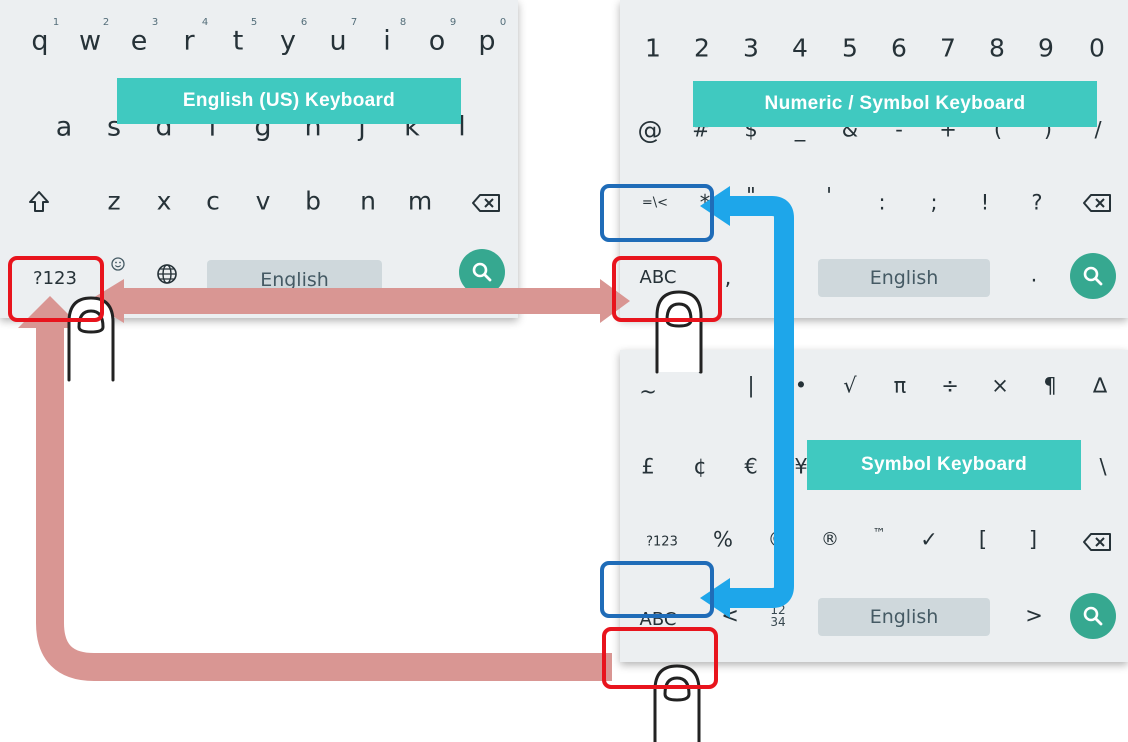  I want to click on switch-arrow, so click(359, 301).